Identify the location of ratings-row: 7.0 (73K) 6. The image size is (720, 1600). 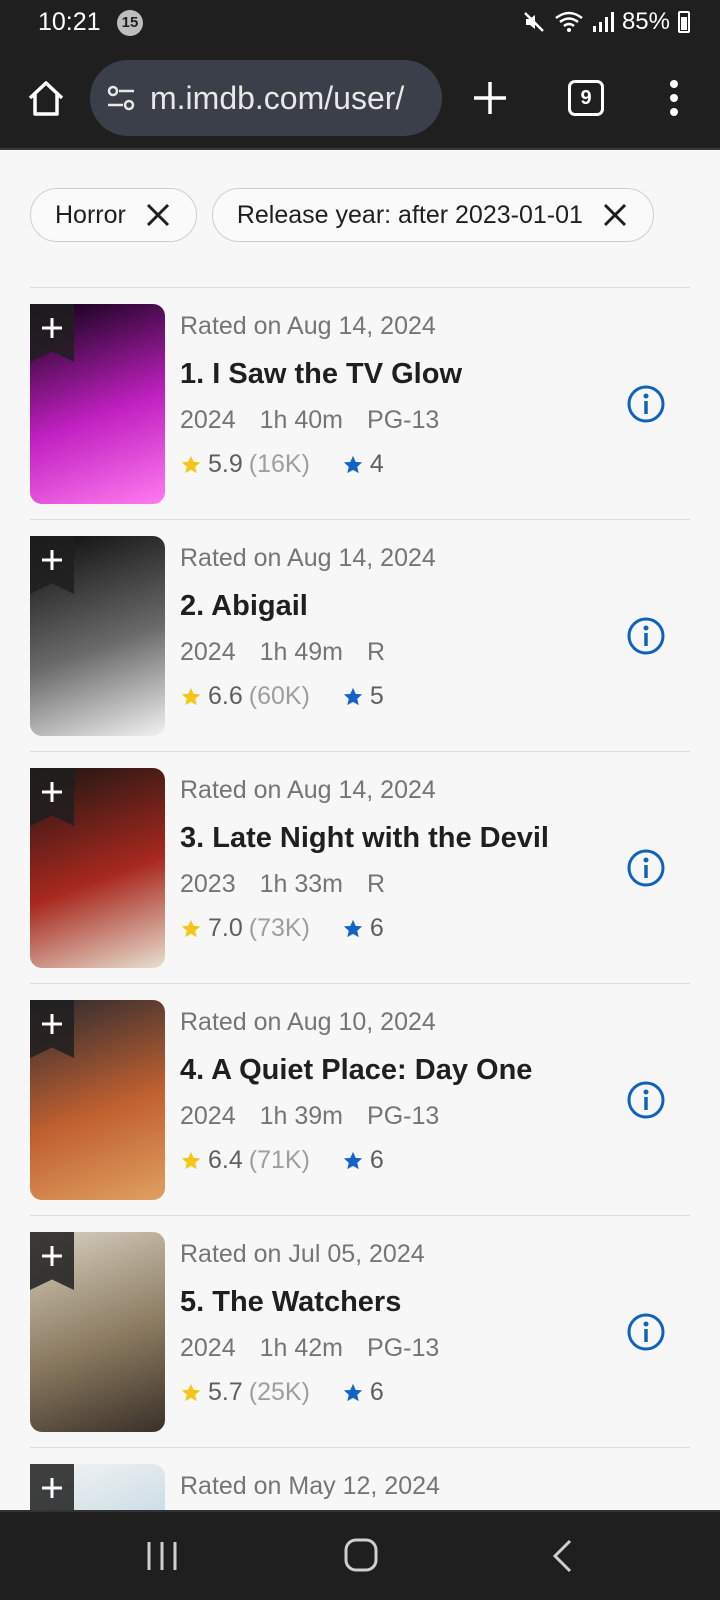
(282, 928).